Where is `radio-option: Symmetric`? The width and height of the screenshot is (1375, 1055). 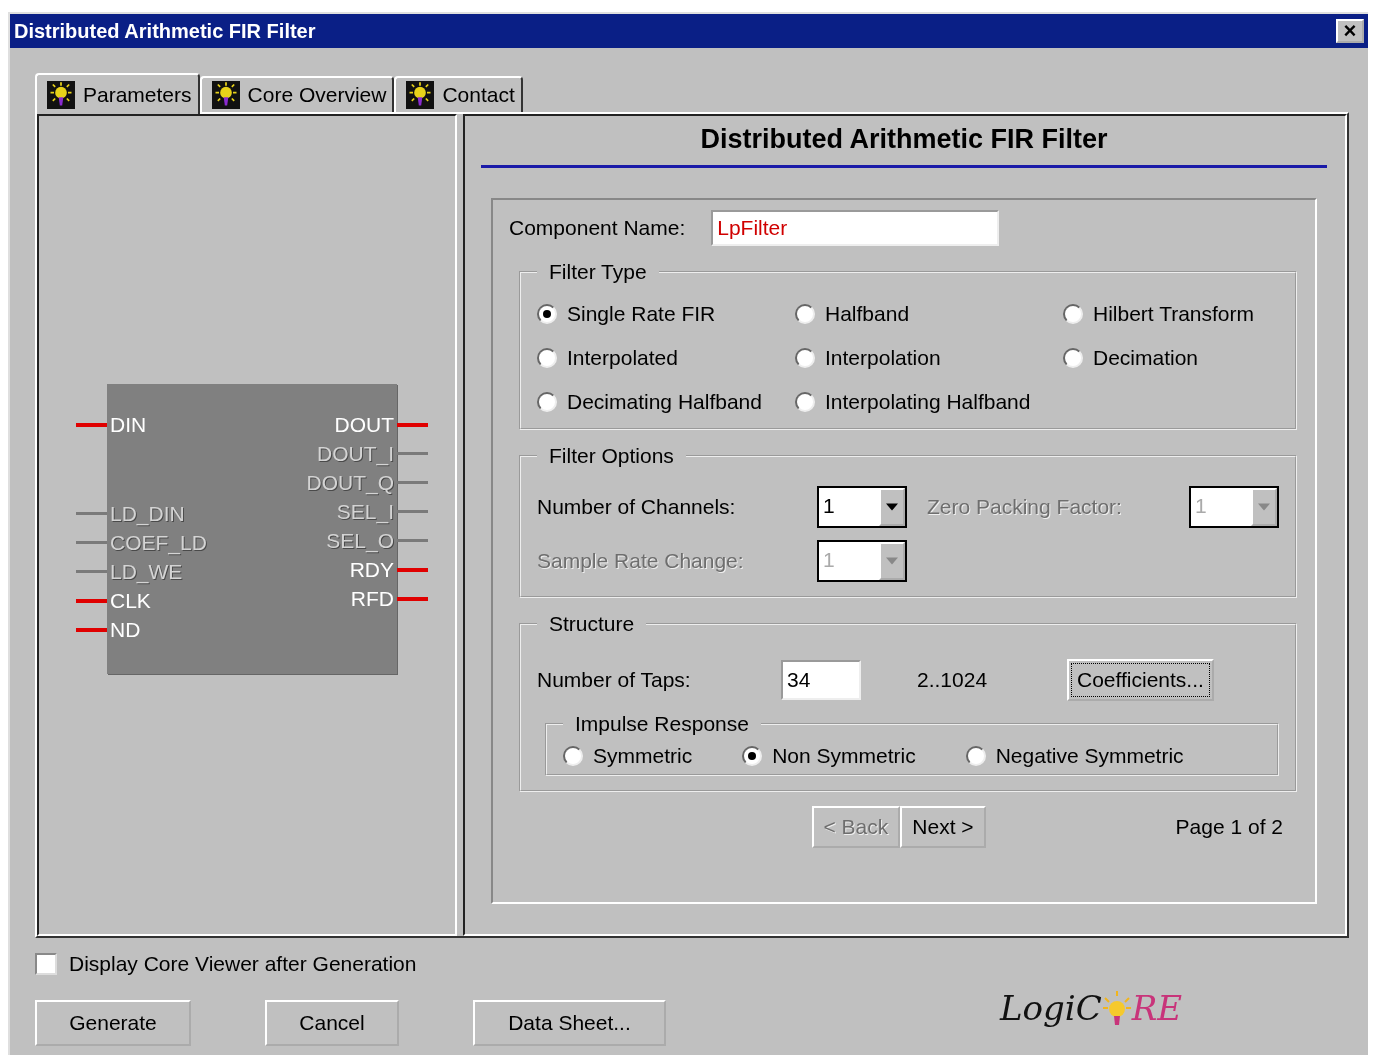 radio-option: Symmetric is located at coordinates (628, 756).